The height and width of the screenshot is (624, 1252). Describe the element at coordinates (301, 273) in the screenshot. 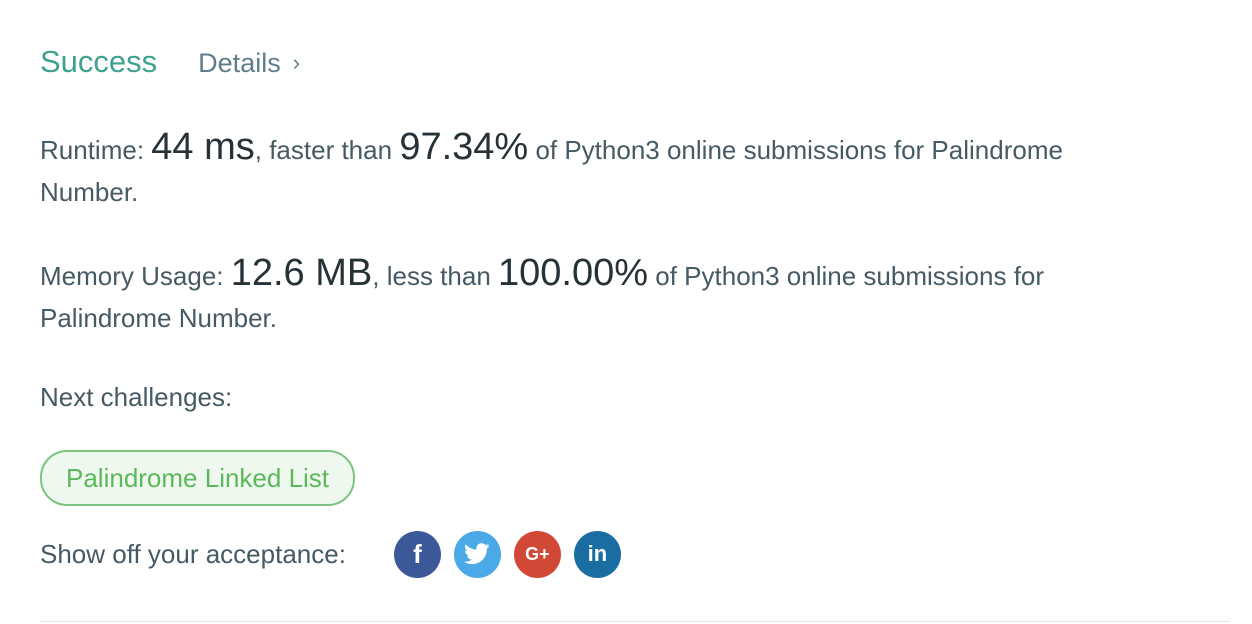

I see `memory-value: 12.6 MB` at that location.